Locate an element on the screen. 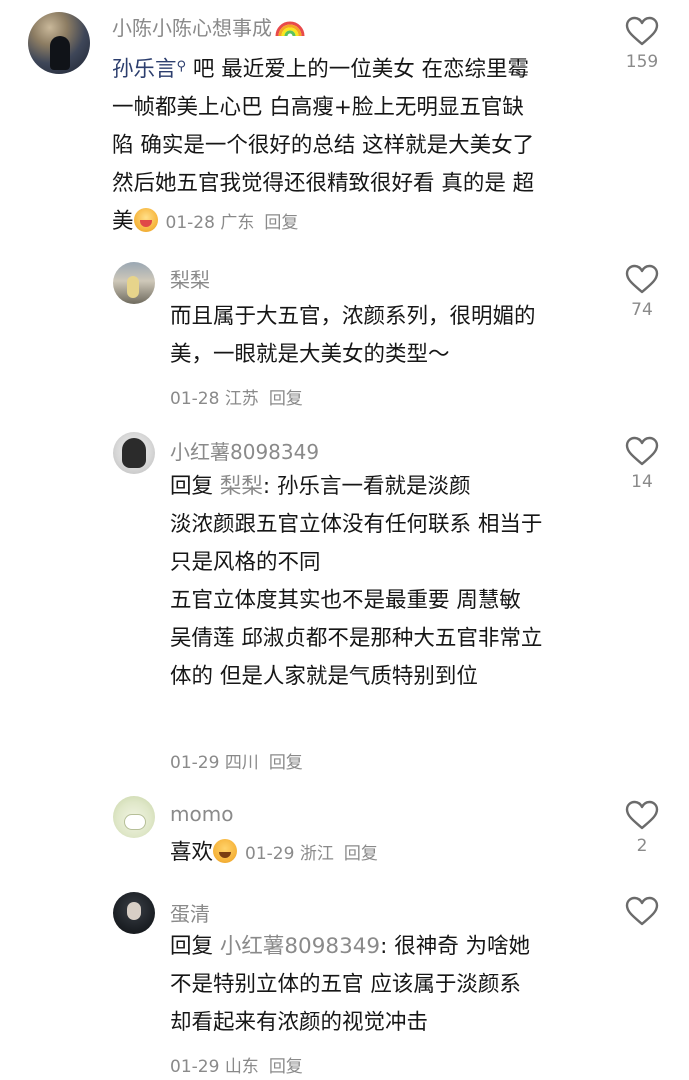 This screenshot has height=1080, width=689. username: 蛋清 is located at coordinates (190, 912).